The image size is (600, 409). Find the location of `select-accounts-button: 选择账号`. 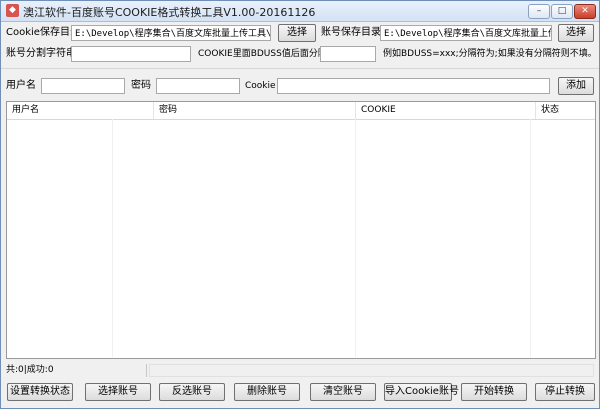

select-accounts-button: 选择账号 is located at coordinates (118, 392).